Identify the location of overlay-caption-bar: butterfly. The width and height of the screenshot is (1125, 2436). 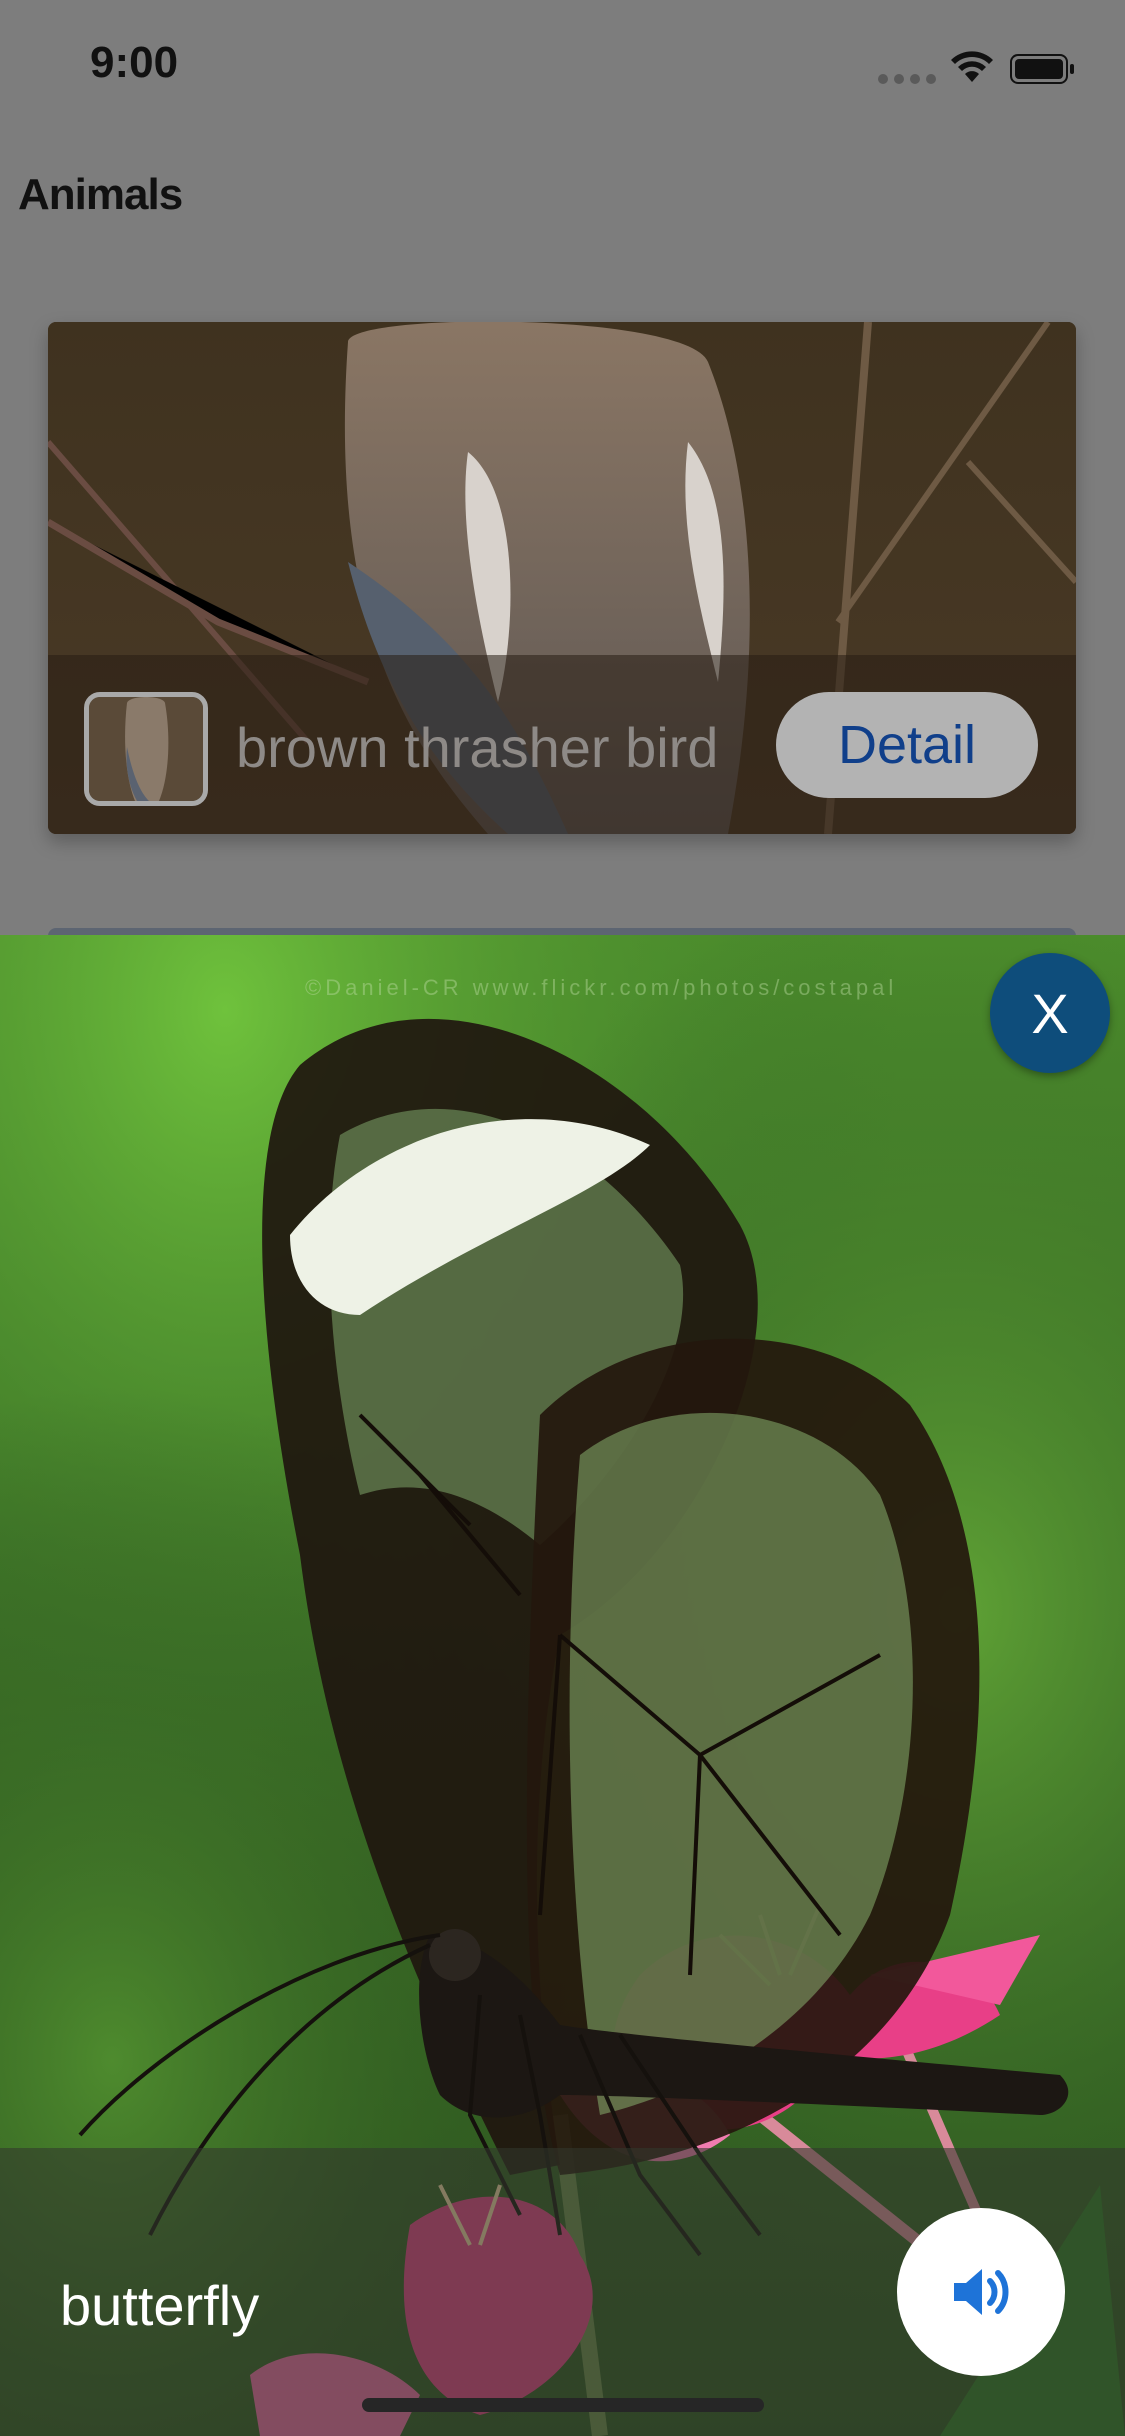
(562, 2292).